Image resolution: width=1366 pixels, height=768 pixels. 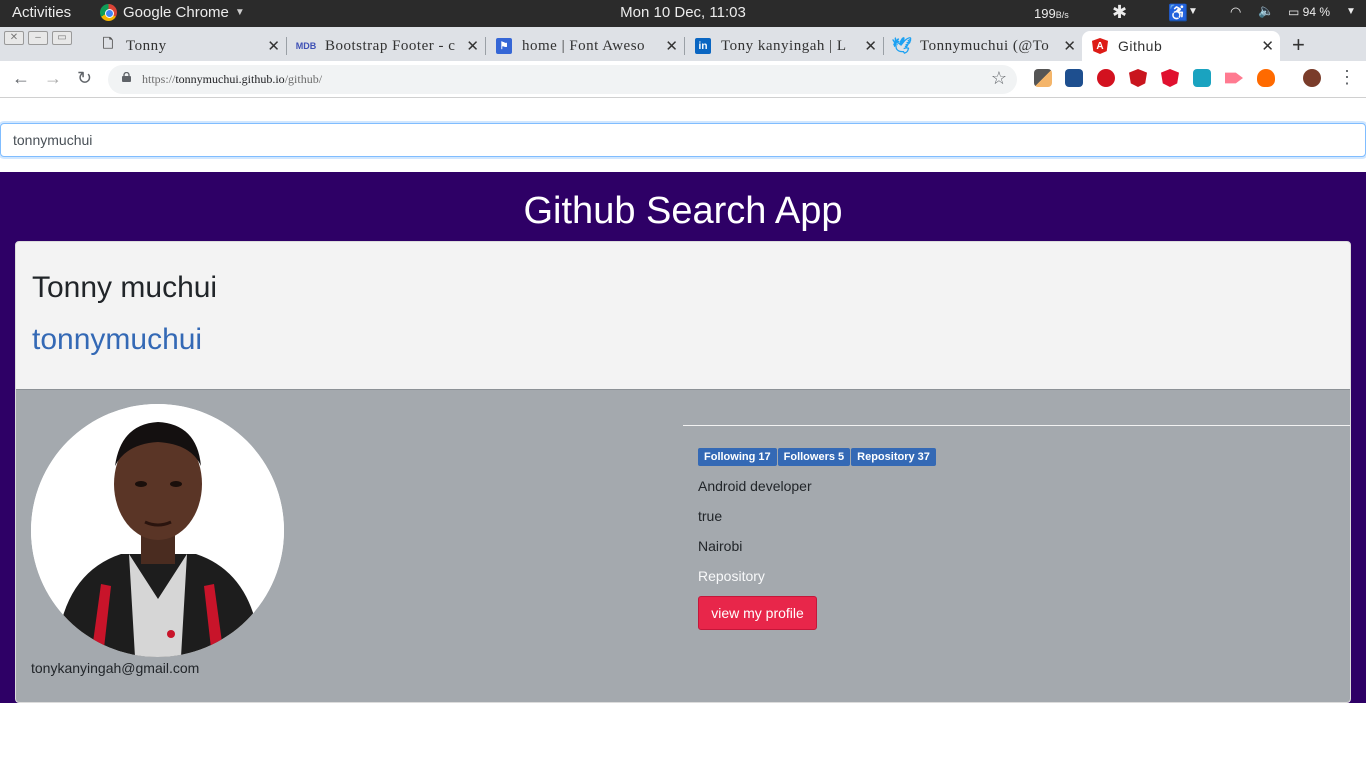 I want to click on fire-extension-icon, so click(x=1266, y=78).